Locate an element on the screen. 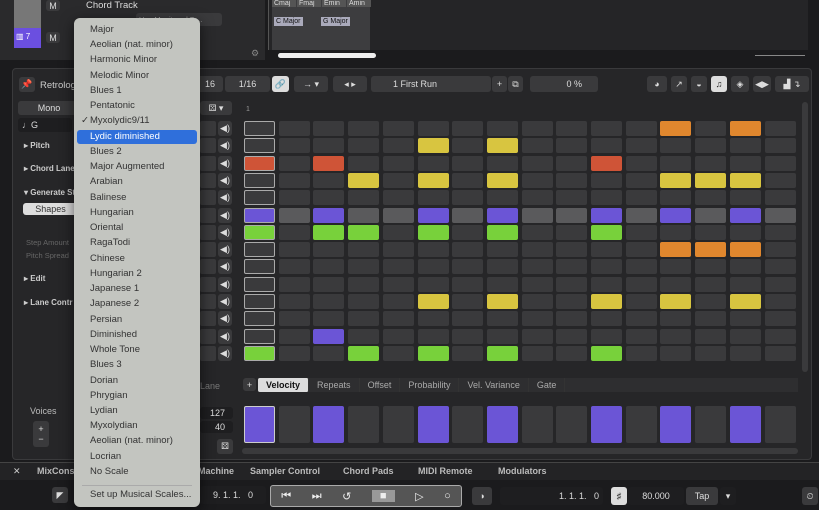  menu-item: Chinese is located at coordinates (137, 259).